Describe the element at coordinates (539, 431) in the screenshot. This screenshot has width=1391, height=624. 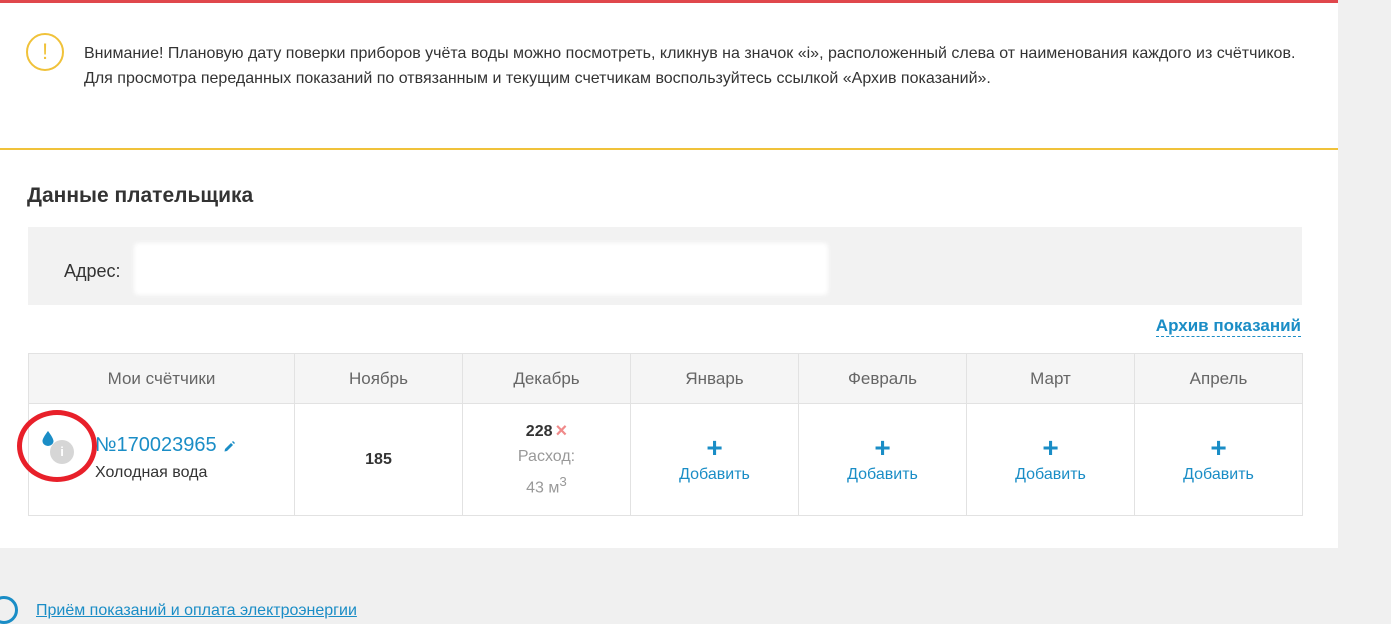
I see `december-reading: 228` at that location.